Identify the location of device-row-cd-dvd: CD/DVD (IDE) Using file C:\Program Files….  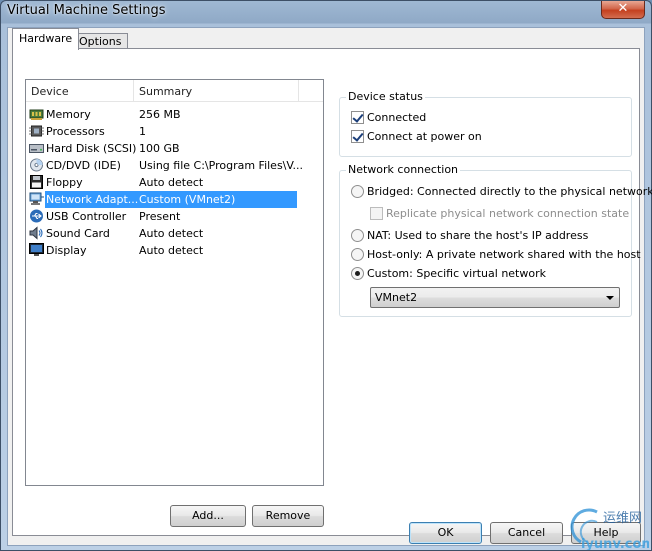
(174, 165).